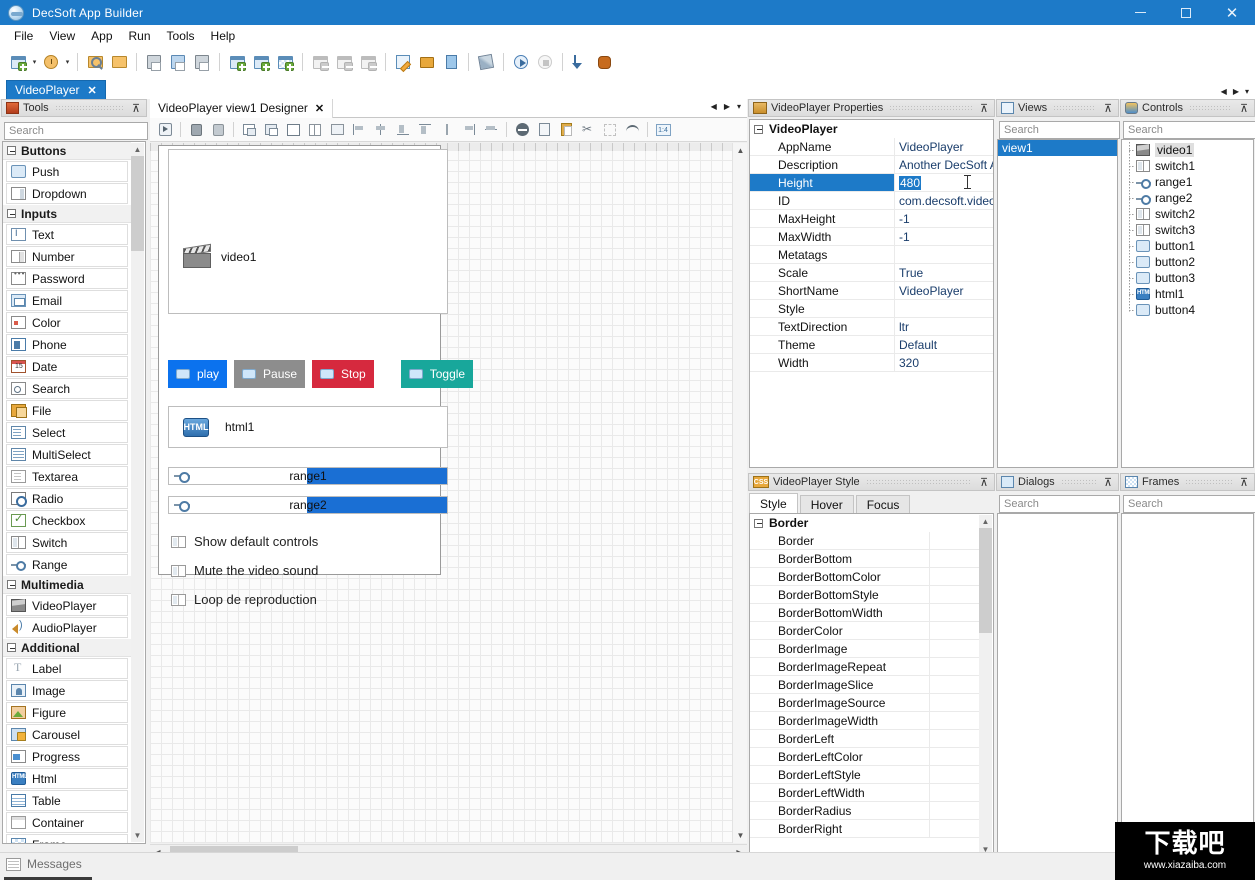  What do you see at coordinates (871, 165) in the screenshot?
I see `property-row-description: Description Another DecSoft App I` at bounding box center [871, 165].